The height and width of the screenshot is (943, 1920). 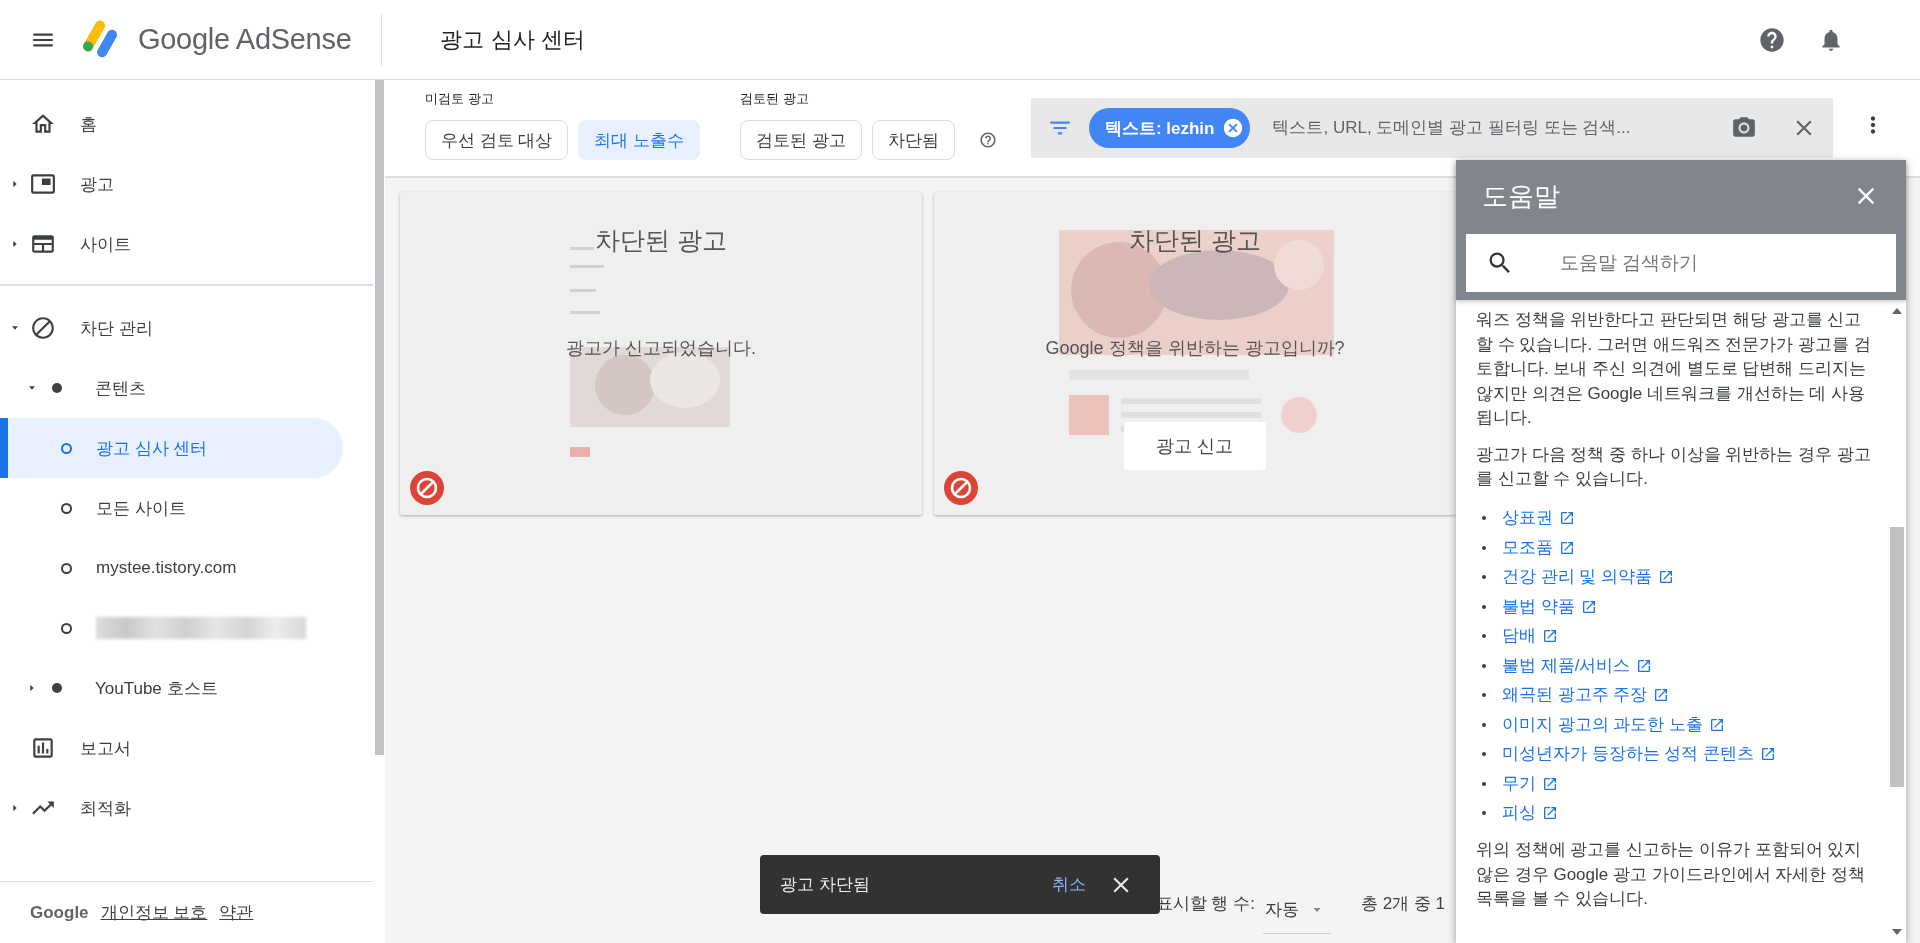 What do you see at coordinates (1603, 724) in the screenshot?
I see `policy-link: 이미지 광고의 과도한 노출` at bounding box center [1603, 724].